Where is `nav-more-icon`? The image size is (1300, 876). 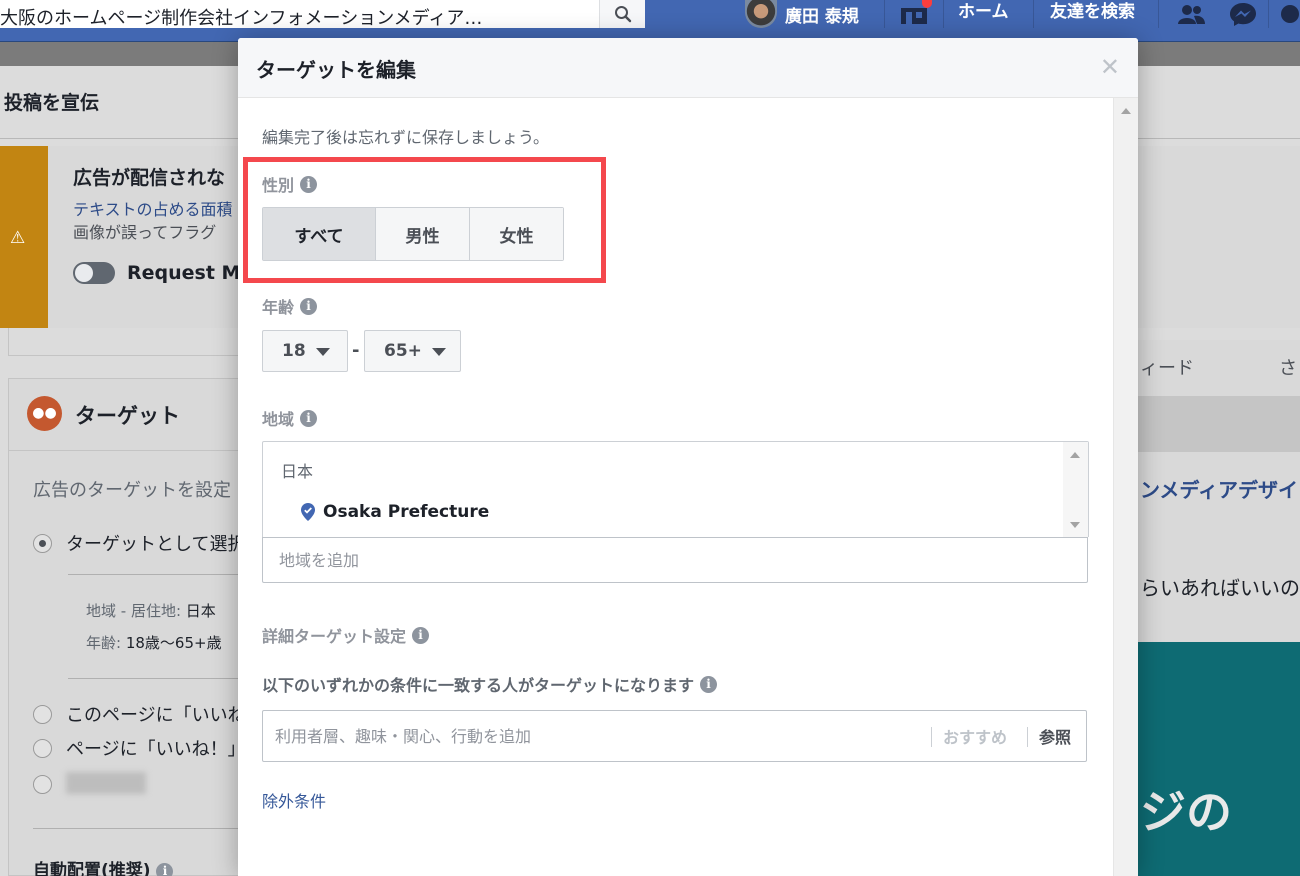
nav-more-icon is located at coordinates (1290, 14).